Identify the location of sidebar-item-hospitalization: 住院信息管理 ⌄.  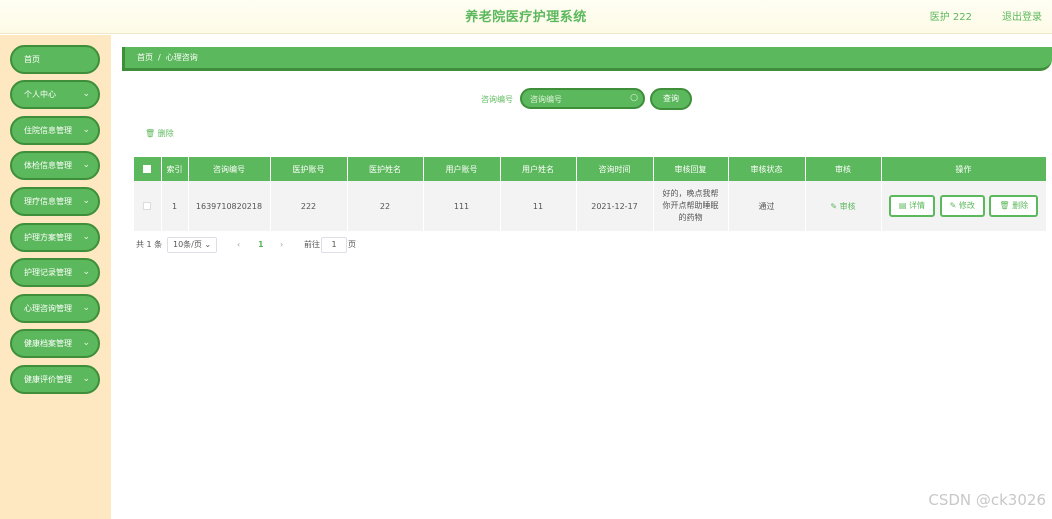
(55, 130).